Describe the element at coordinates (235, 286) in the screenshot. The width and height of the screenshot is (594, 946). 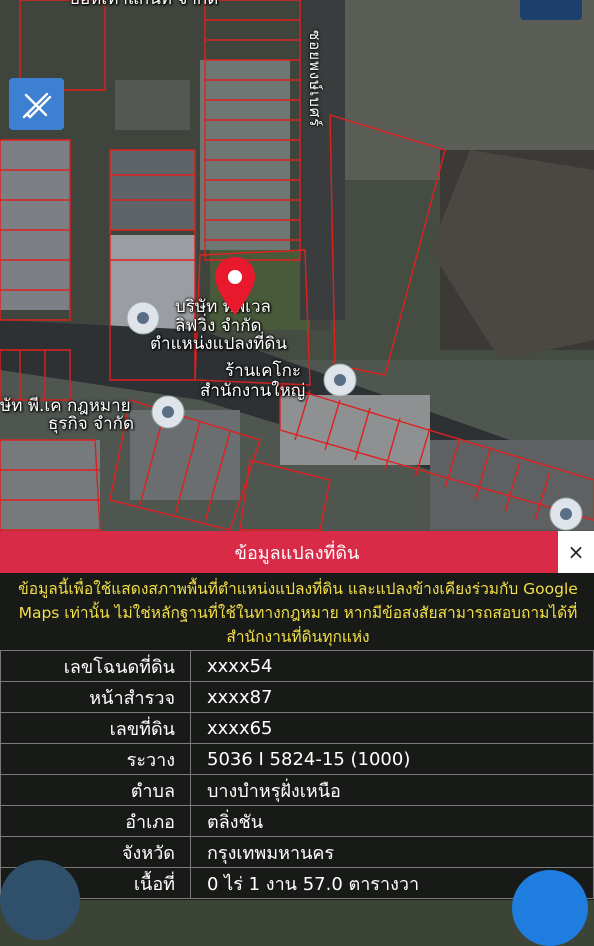
I see `location-pin-icon` at that location.